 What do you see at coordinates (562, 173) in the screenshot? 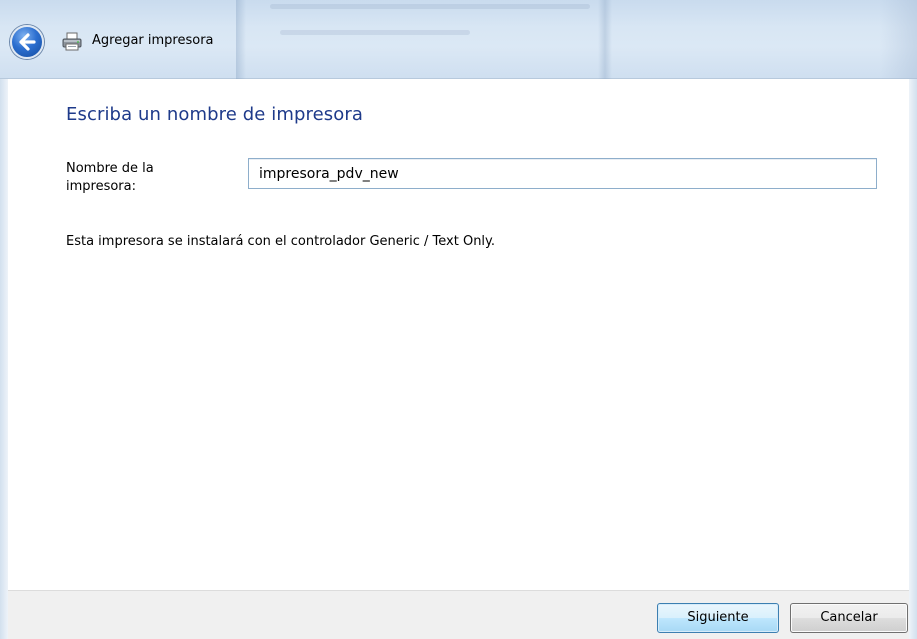
I see `printer-name-input` at bounding box center [562, 173].